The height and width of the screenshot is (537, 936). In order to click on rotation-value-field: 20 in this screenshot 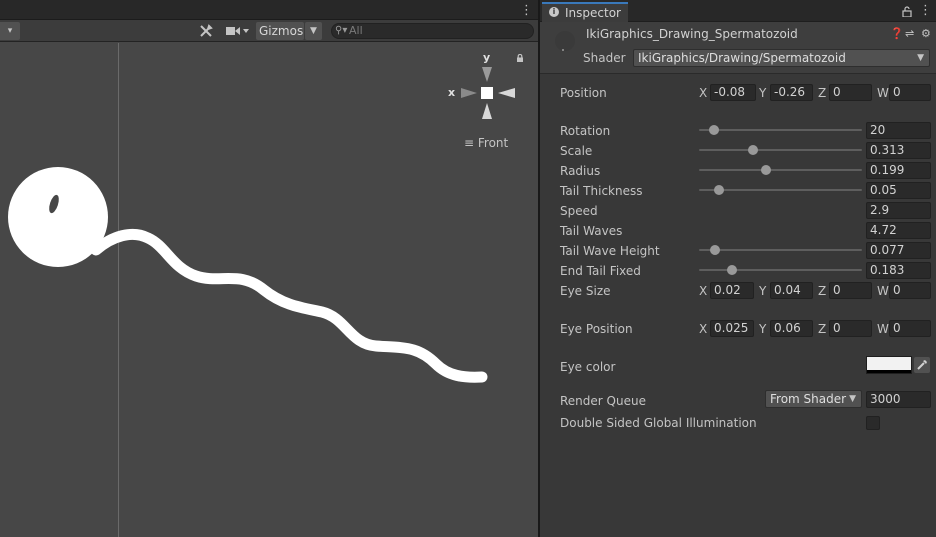, I will do `click(898, 130)`.